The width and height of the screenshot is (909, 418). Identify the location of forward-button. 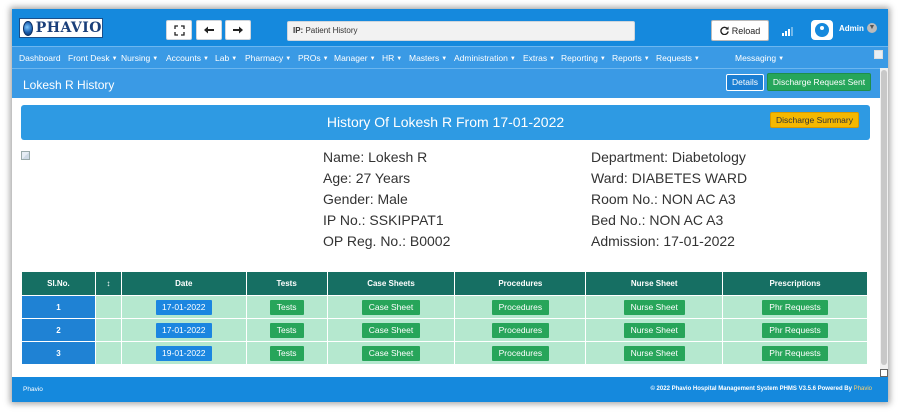
(238, 30).